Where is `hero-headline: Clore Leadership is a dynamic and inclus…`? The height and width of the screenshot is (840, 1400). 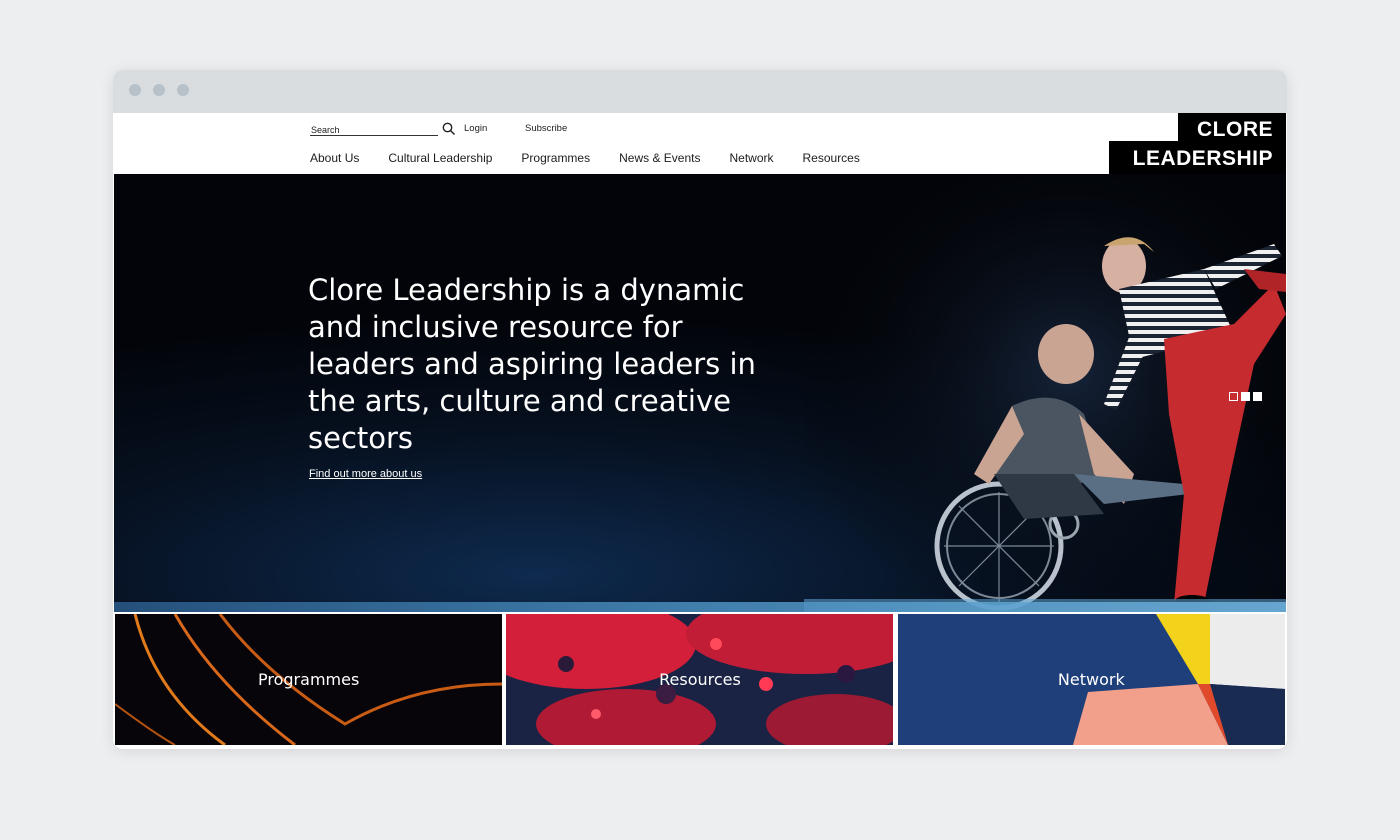
hero-headline: Clore Leadership is a dynamic and inclus… is located at coordinates (532, 364).